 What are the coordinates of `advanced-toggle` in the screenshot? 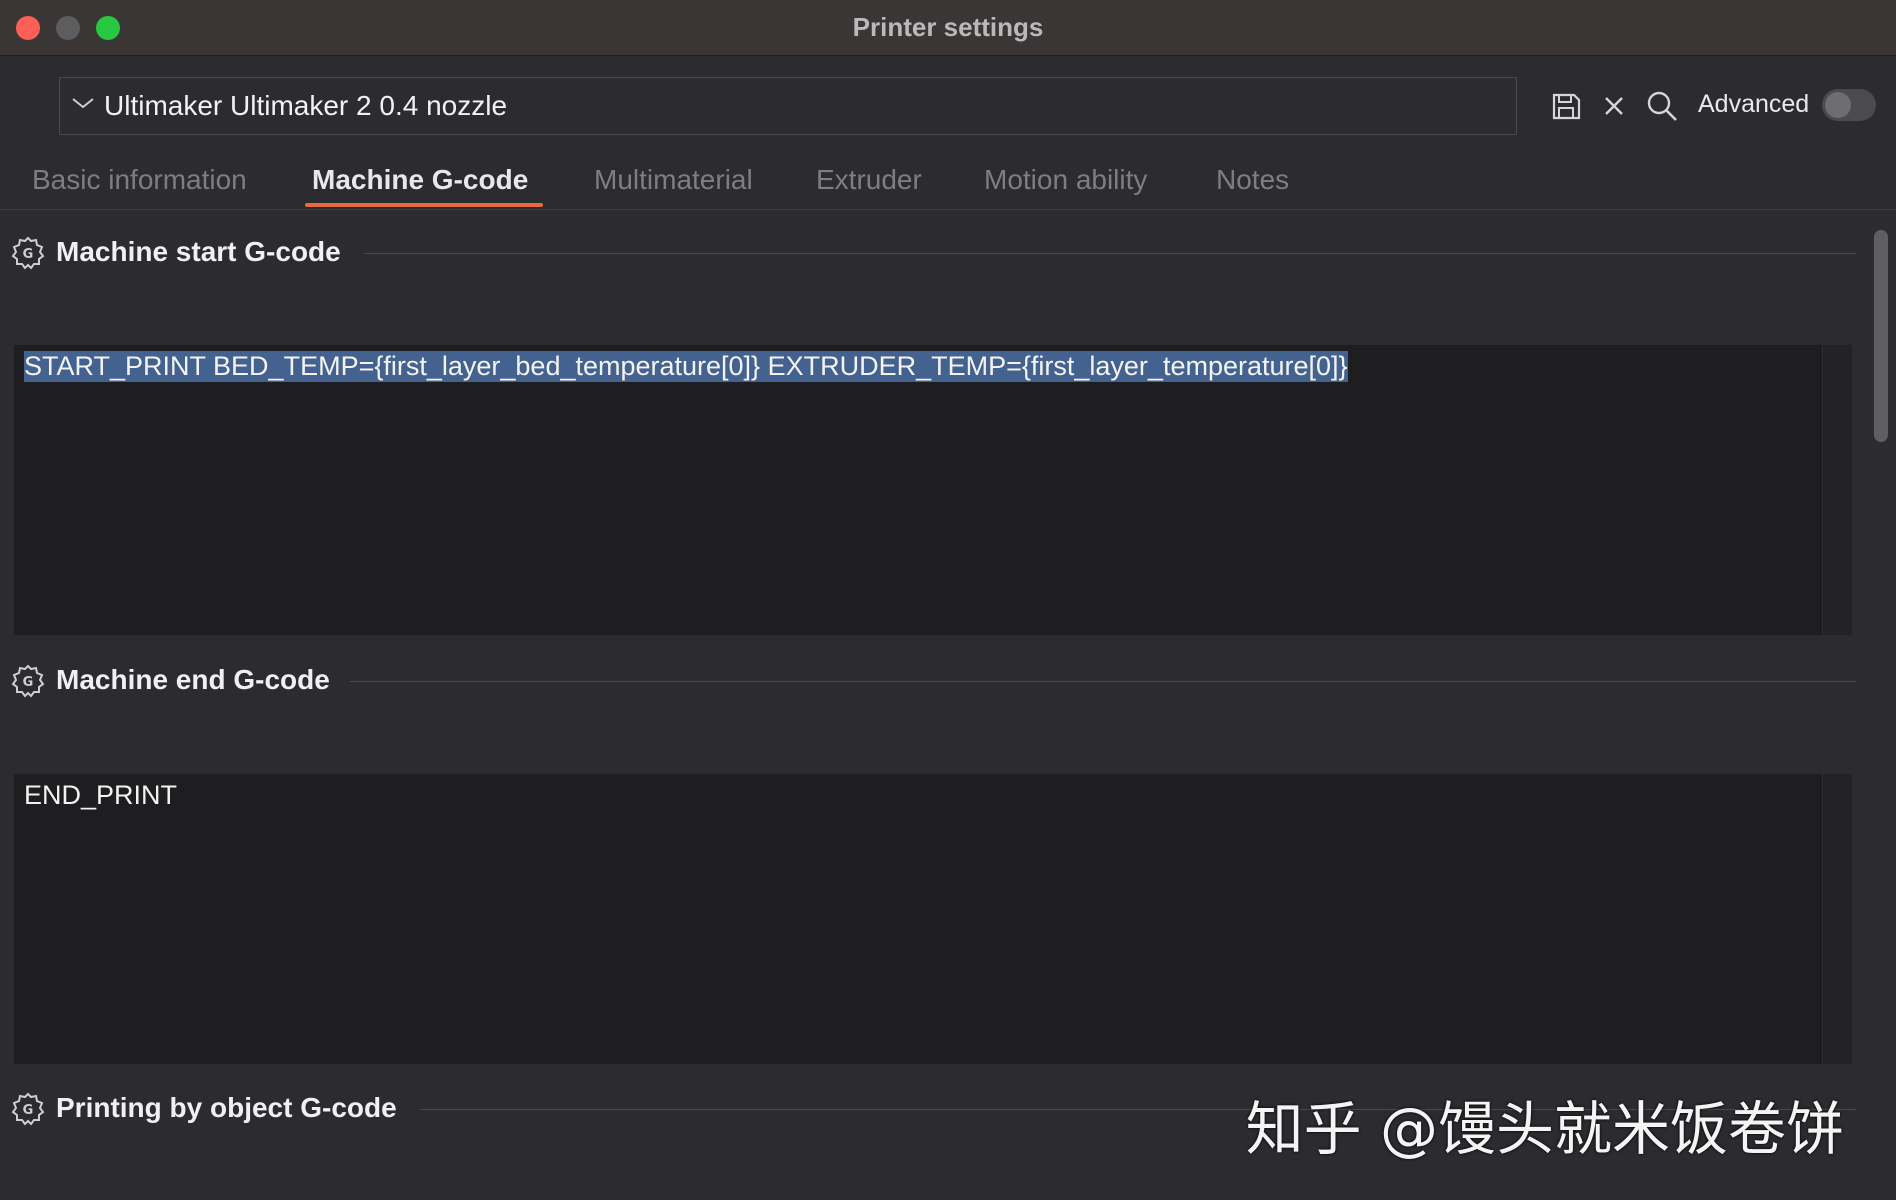 It's located at (1849, 105).